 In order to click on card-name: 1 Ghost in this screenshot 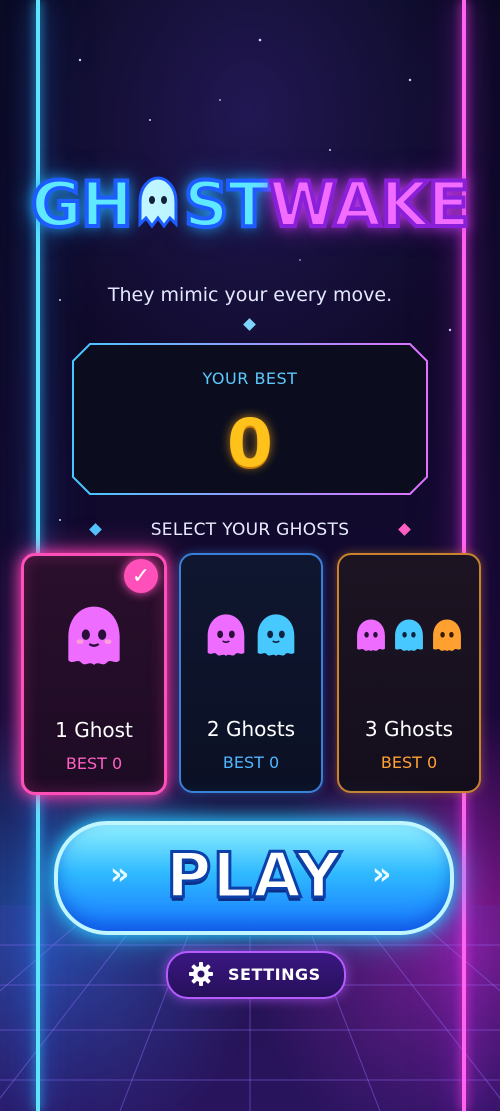, I will do `click(94, 730)`.